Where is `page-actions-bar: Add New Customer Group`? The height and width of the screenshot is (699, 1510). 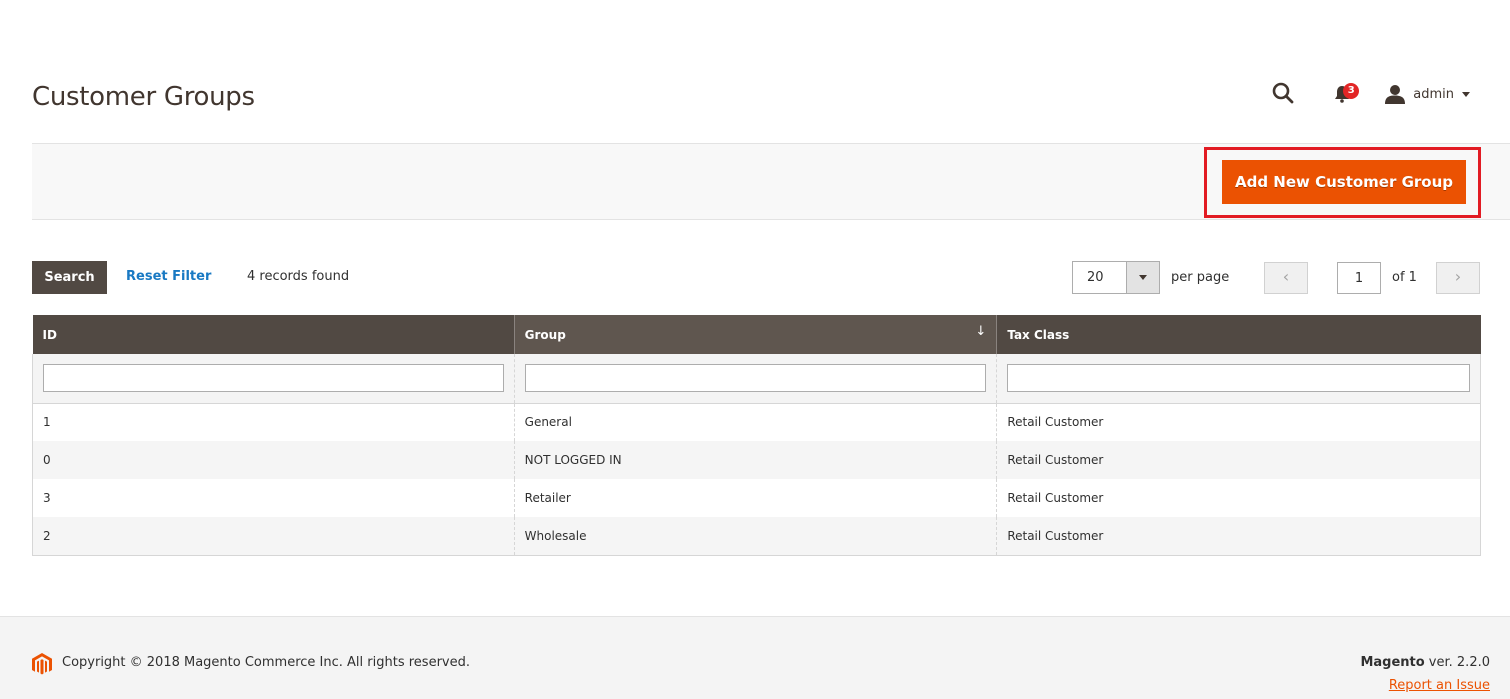
page-actions-bar: Add New Customer Group is located at coordinates (771, 181).